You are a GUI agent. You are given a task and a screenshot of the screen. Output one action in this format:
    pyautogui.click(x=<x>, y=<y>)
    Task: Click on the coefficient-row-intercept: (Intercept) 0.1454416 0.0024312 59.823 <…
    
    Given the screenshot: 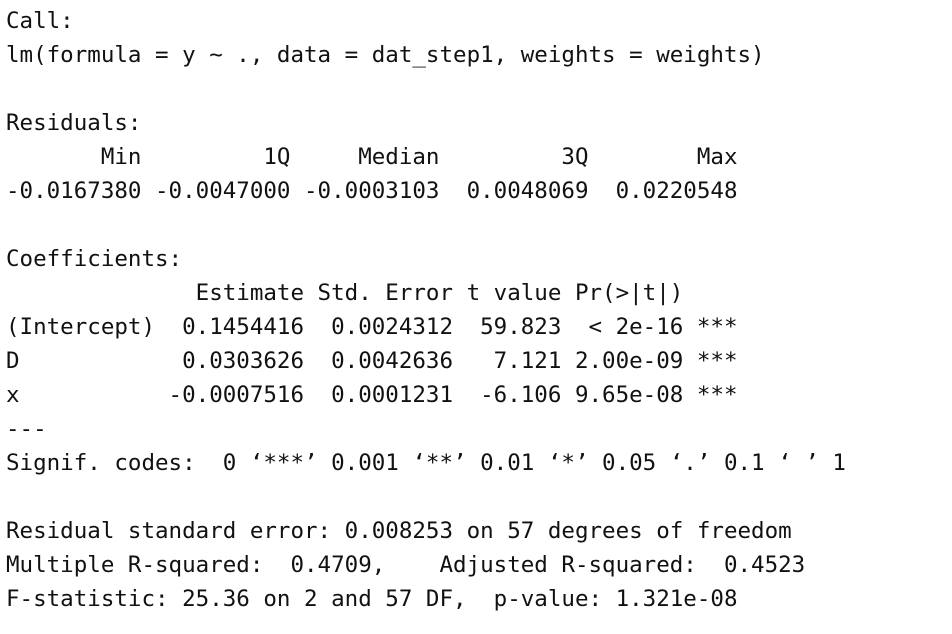 What is the action you would take?
    pyautogui.click(x=372, y=327)
    